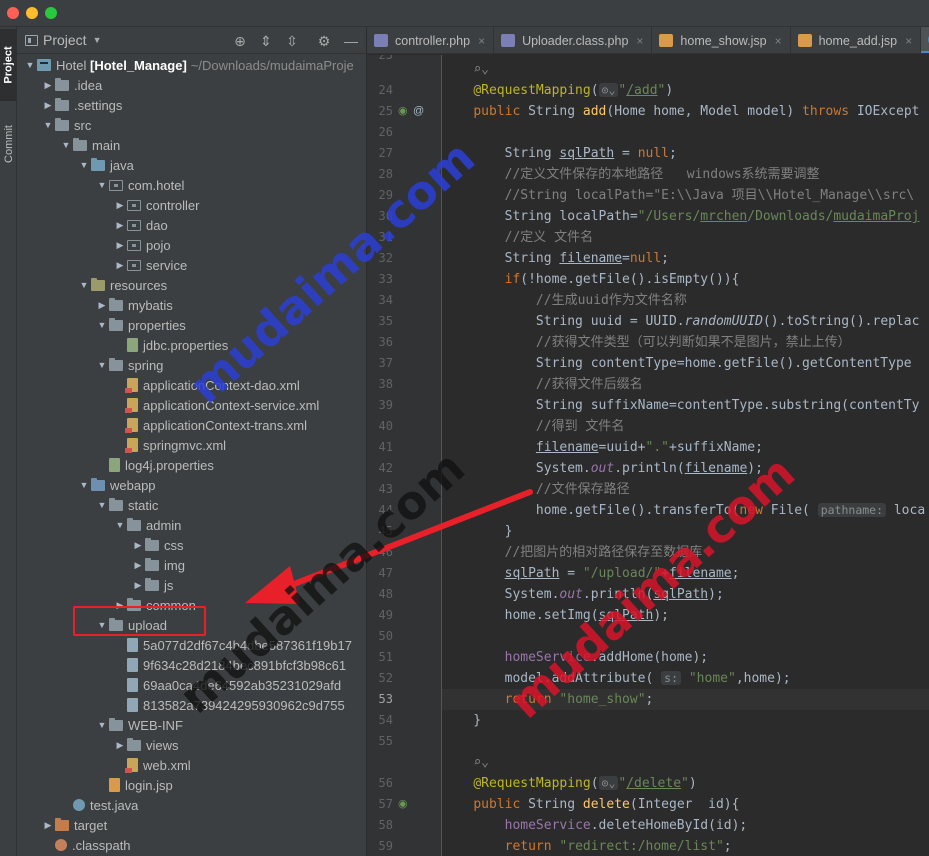 This screenshot has width=929, height=856. What do you see at coordinates (351, 41) in the screenshot?
I see `hide-panel-icon: —` at bounding box center [351, 41].